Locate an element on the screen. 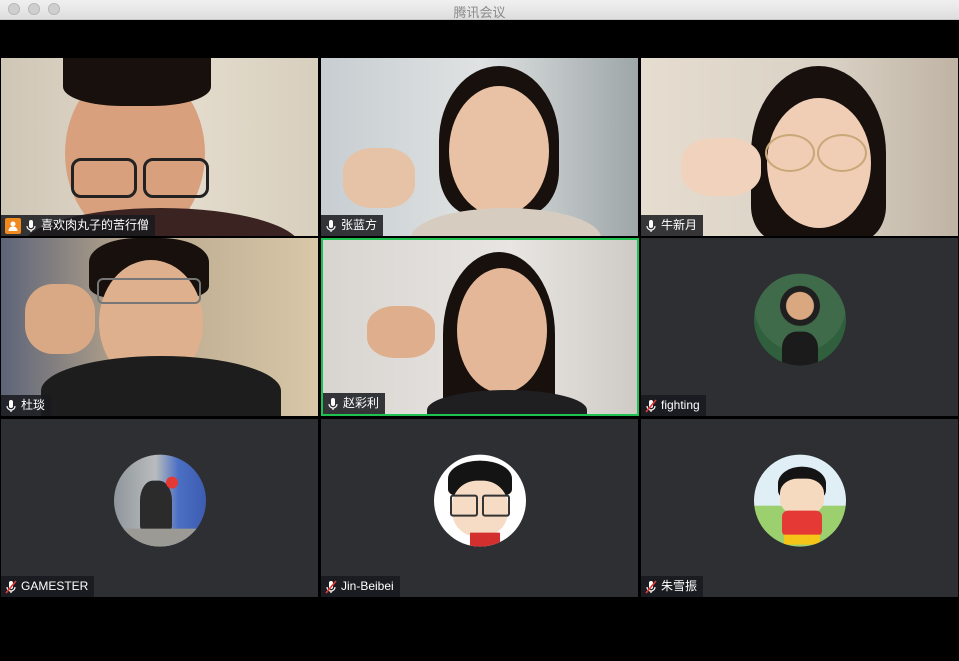 Image resolution: width=959 pixels, height=661 pixels. participant-hair is located at coordinates (137, 82).